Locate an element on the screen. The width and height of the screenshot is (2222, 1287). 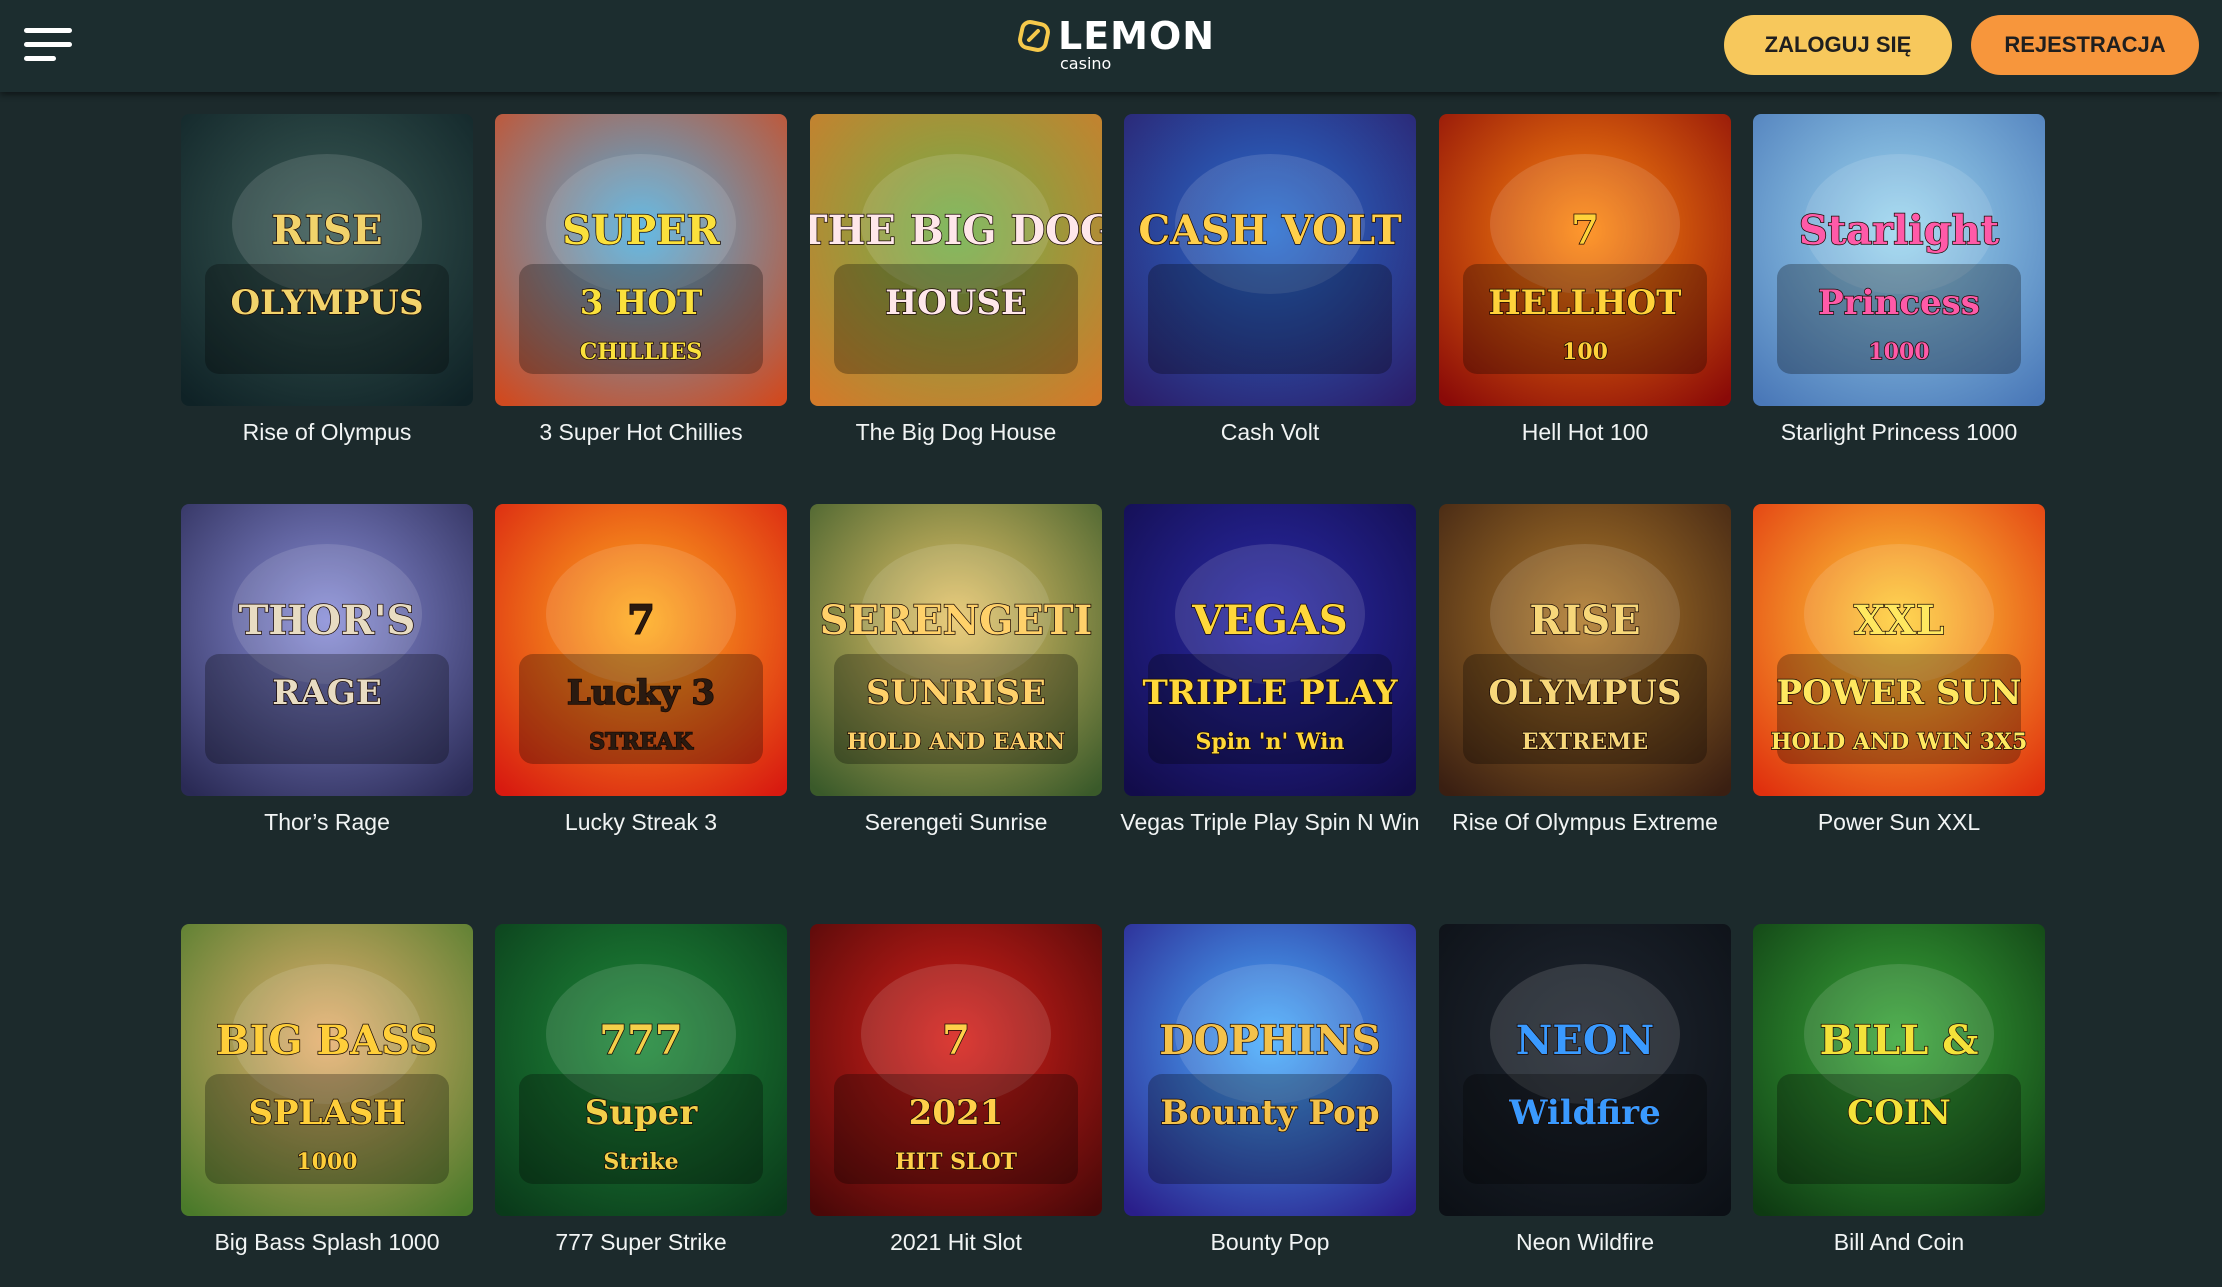
game-thumbnail: THOR'S RAGE is located at coordinates (327, 650).